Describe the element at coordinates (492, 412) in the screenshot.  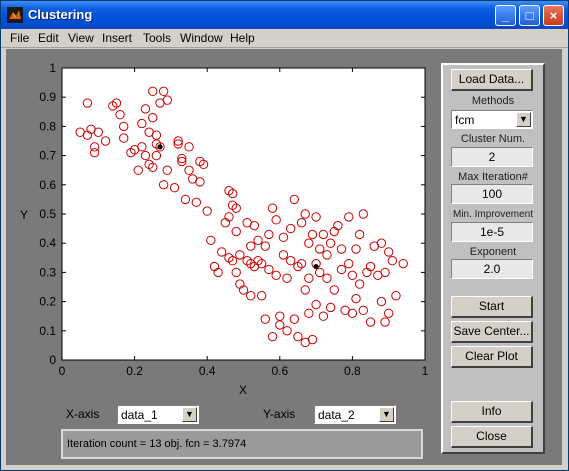
I see `info-button: Info` at that location.